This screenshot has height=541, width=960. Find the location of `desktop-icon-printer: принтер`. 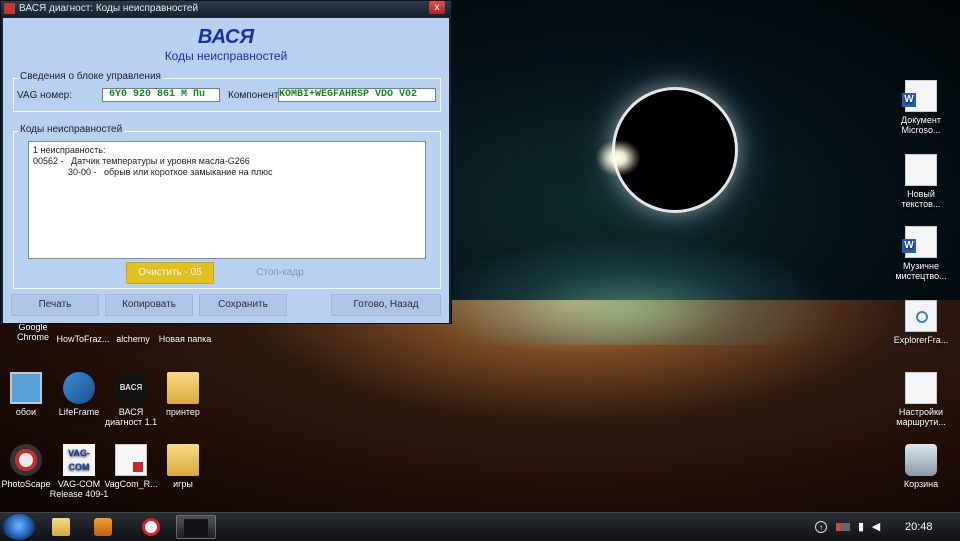

desktop-icon-printer: принтер is located at coordinates (183, 394).